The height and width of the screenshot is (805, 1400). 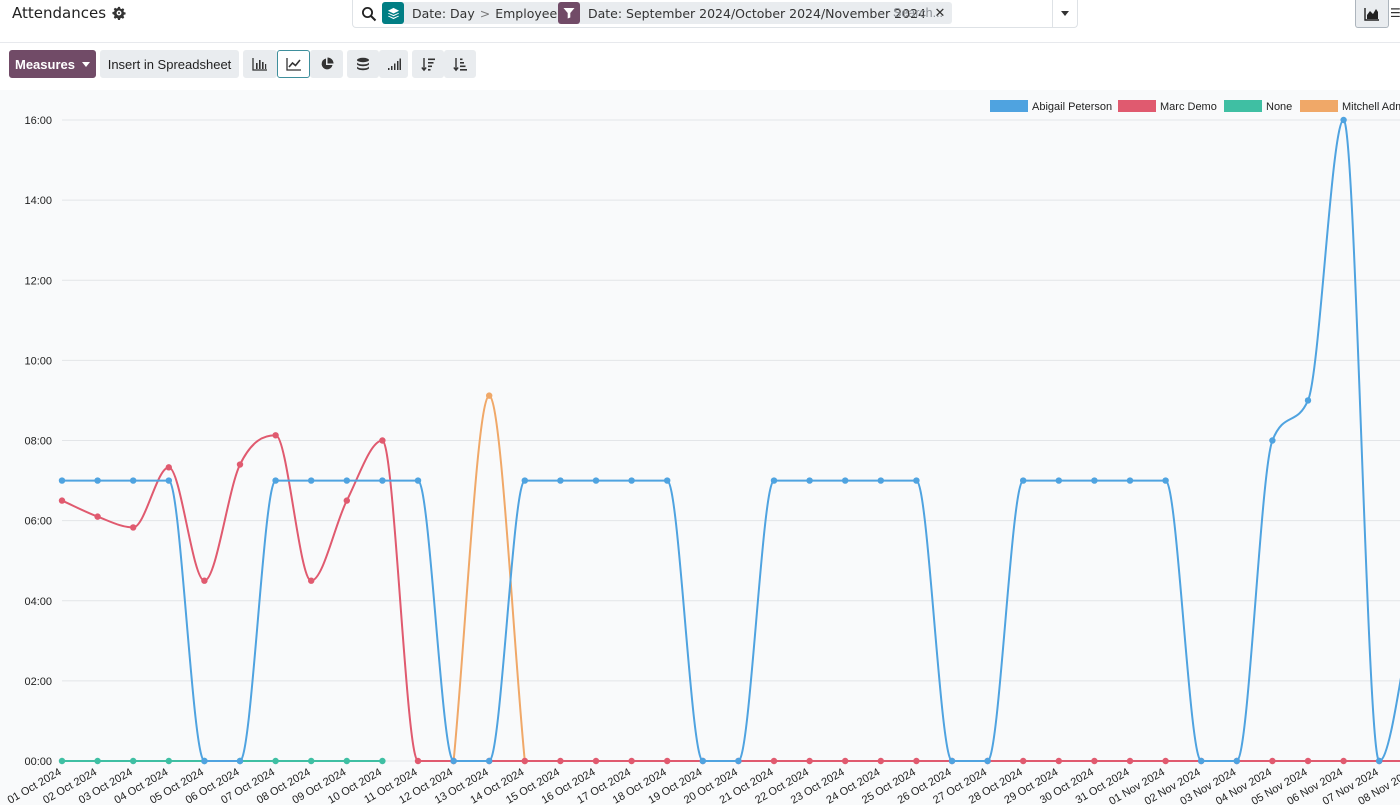 I want to click on legend-label: Marc Demo, so click(x=1188, y=107).